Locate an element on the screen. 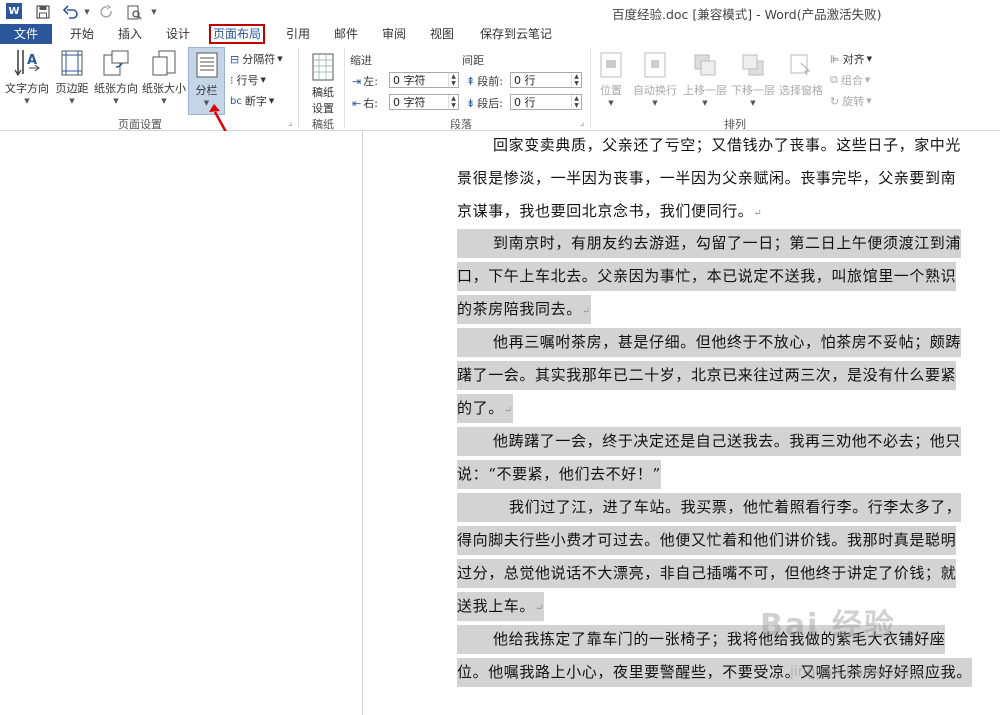 The width and height of the screenshot is (1000, 715). paragraph-dialog-launcher-icon: ⌟ is located at coordinates (582, 123).